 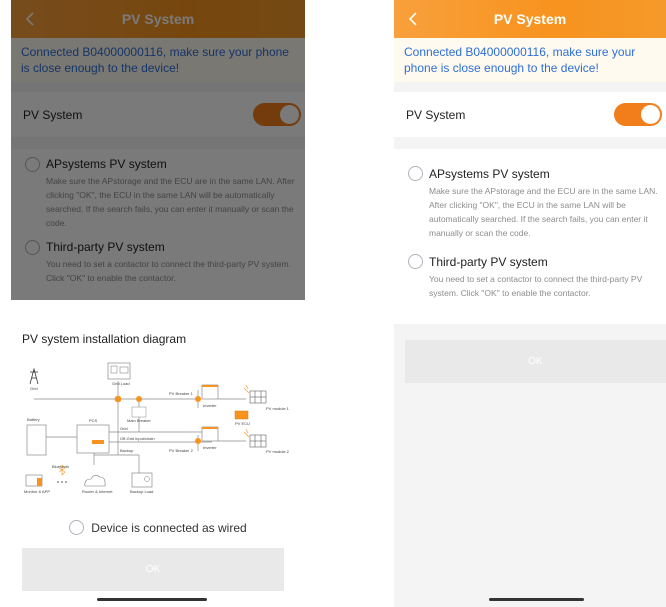 I want to click on label-inverter-2: Inverter, so click(x=210, y=447).